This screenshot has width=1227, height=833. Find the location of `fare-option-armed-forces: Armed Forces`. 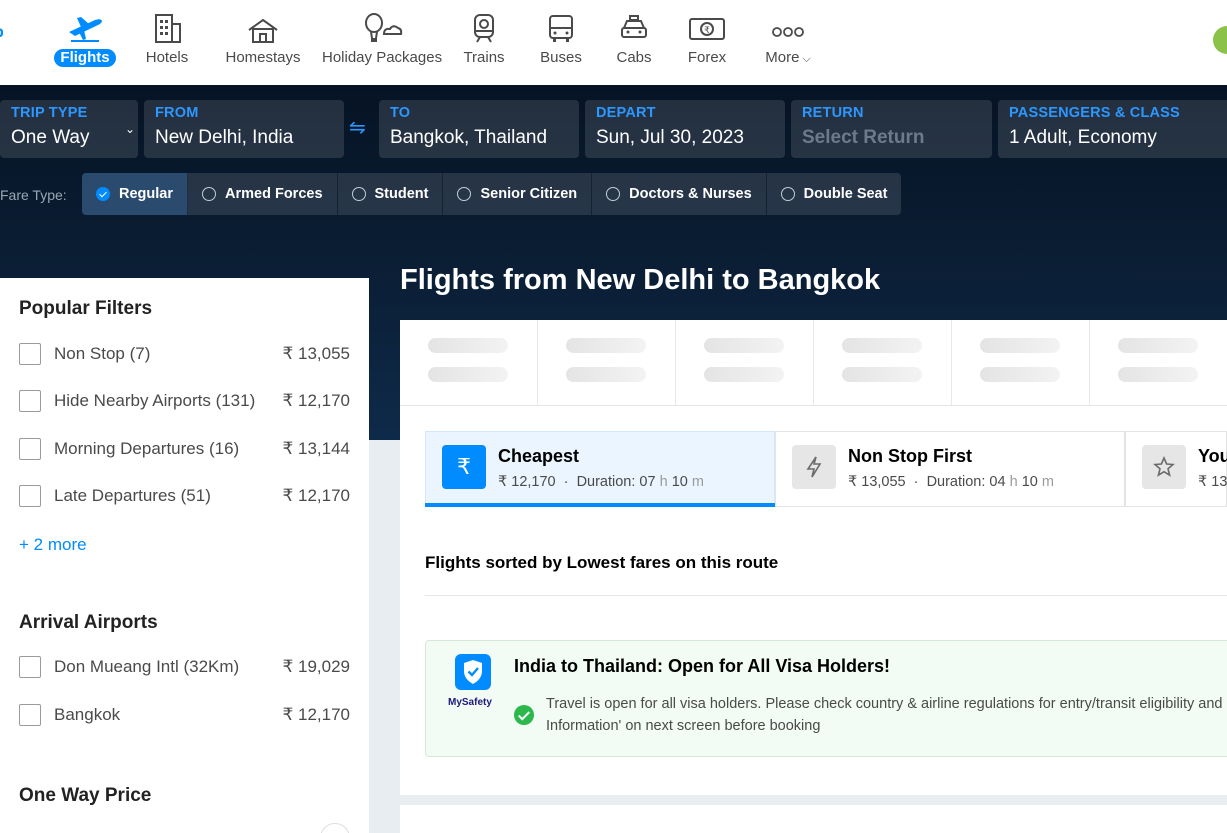

fare-option-armed-forces: Armed Forces is located at coordinates (263, 194).